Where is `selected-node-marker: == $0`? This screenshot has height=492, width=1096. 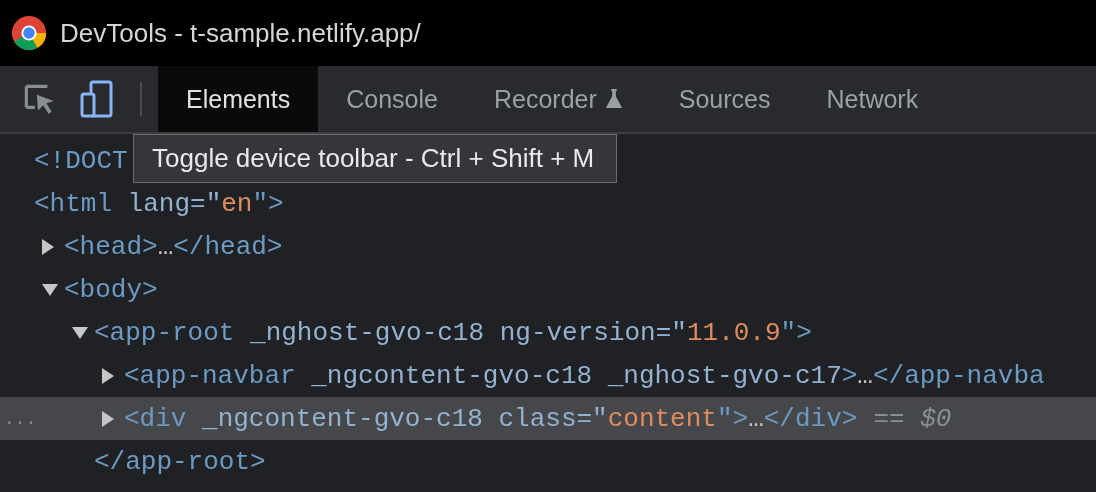
selected-node-marker: == $0 is located at coordinates (912, 418).